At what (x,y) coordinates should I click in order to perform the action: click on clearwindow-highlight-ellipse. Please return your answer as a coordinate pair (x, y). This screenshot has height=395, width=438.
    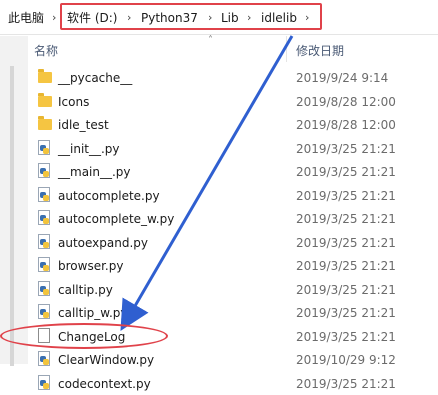
    Looking at the image, I should click on (84, 336).